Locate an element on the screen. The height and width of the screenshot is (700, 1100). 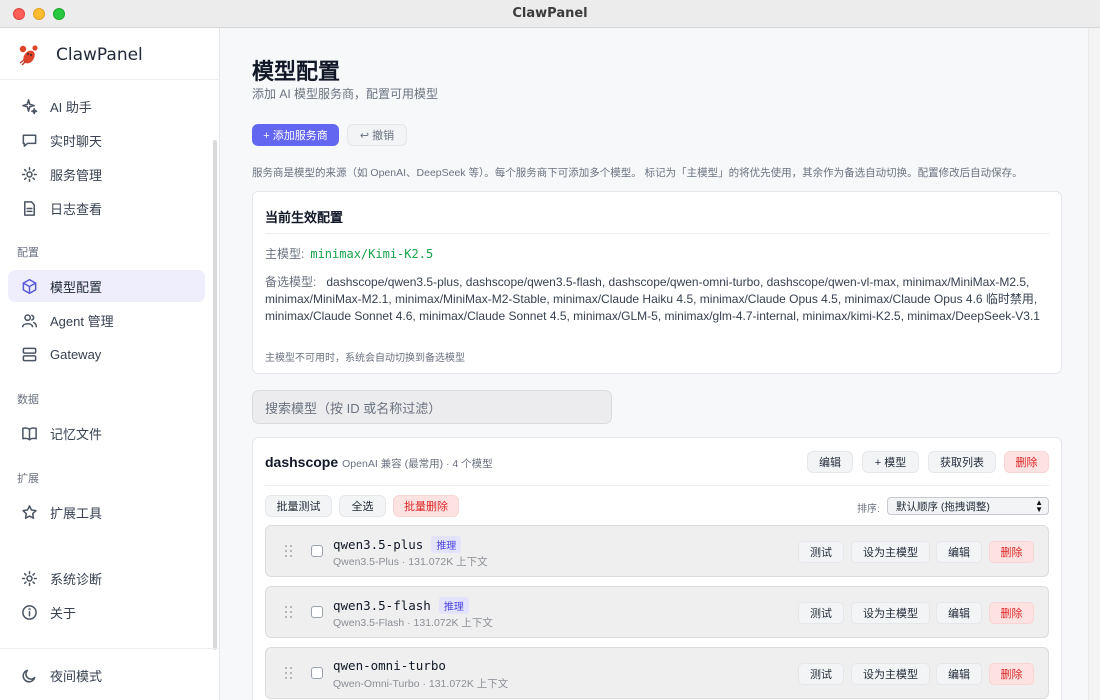
nav-item-system-diagnostics: 系统诊断 is located at coordinates (106, 578).